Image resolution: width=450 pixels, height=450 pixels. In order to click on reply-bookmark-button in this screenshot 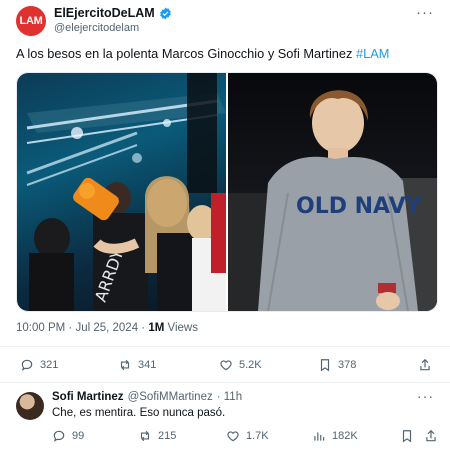, I will do `click(407, 436)`.